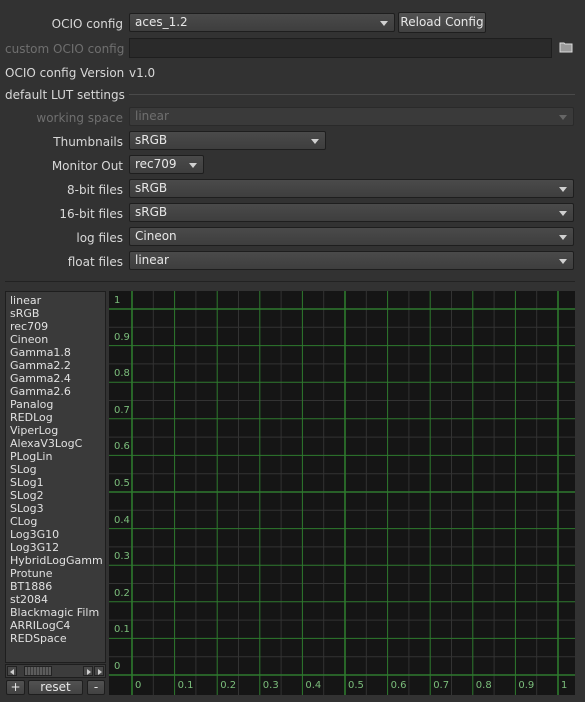 The image size is (585, 702). What do you see at coordinates (55, 671) in the screenshot?
I see `lut-list-scrollbar` at bounding box center [55, 671].